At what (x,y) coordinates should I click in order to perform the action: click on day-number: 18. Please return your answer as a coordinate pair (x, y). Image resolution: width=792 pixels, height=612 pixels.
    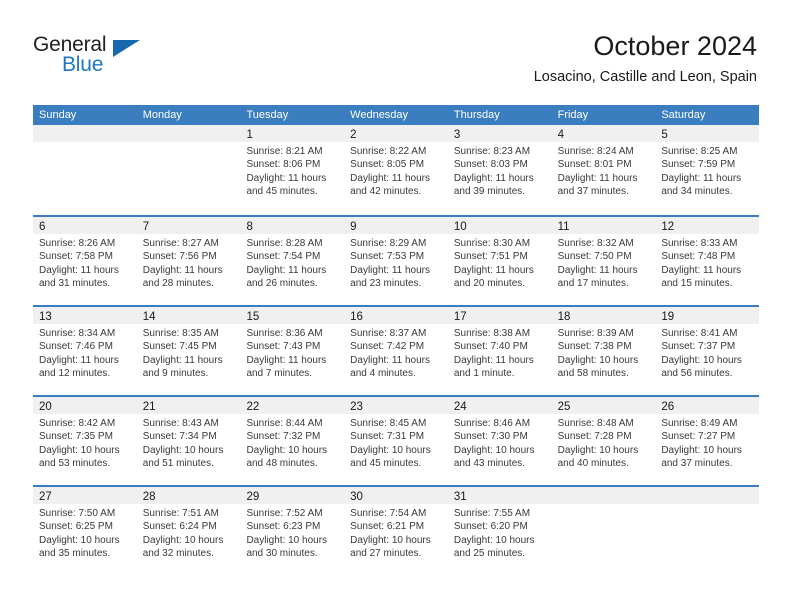
    Looking at the image, I should click on (564, 317).